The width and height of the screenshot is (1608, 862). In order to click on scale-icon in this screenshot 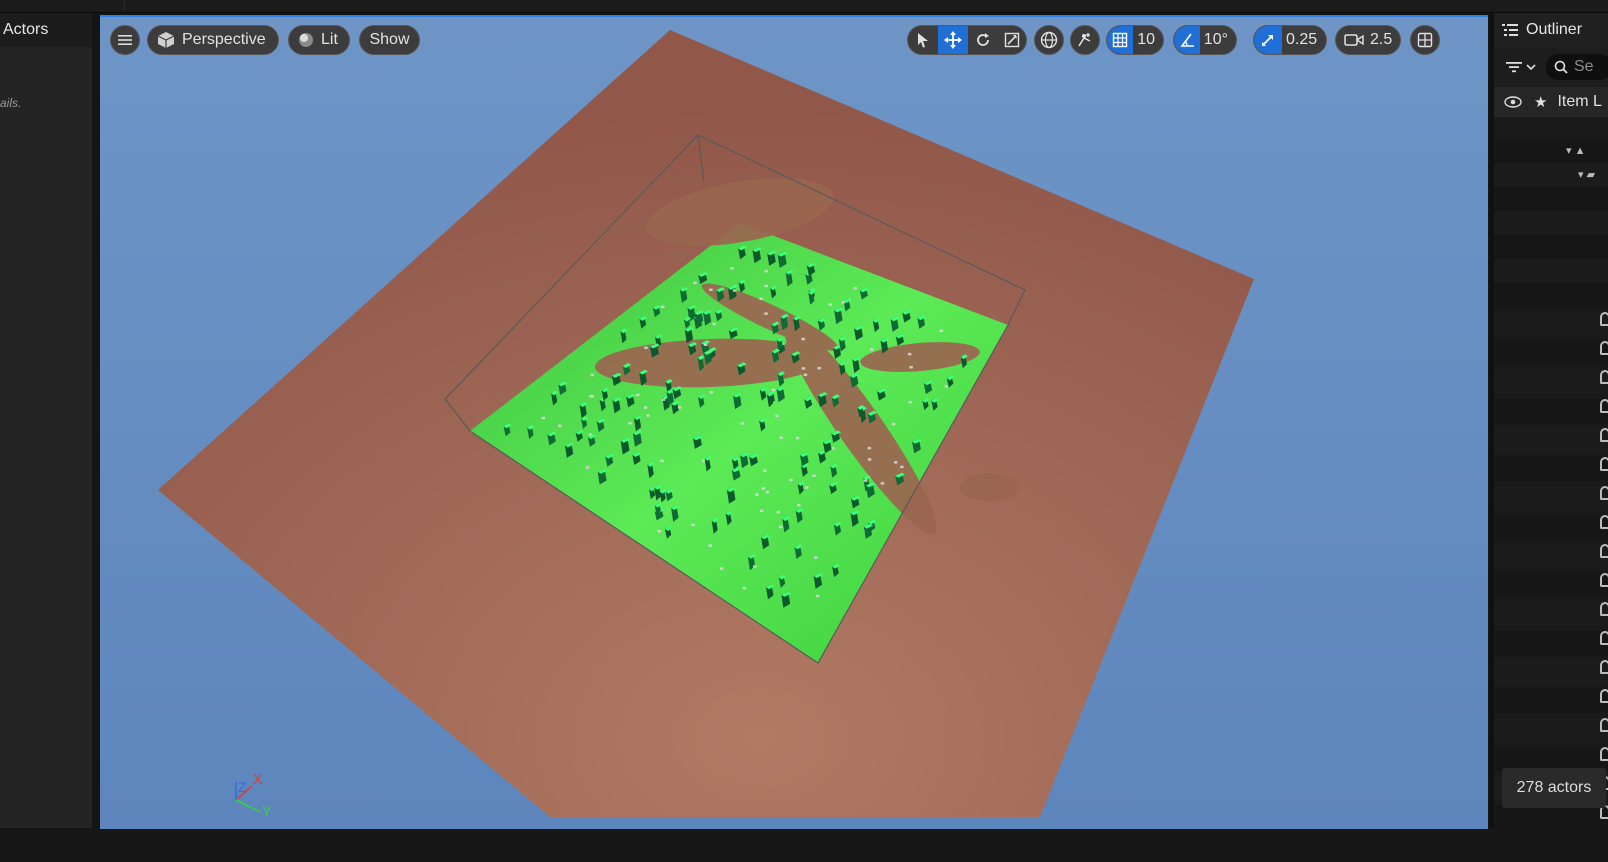, I will do `click(1012, 40)`.